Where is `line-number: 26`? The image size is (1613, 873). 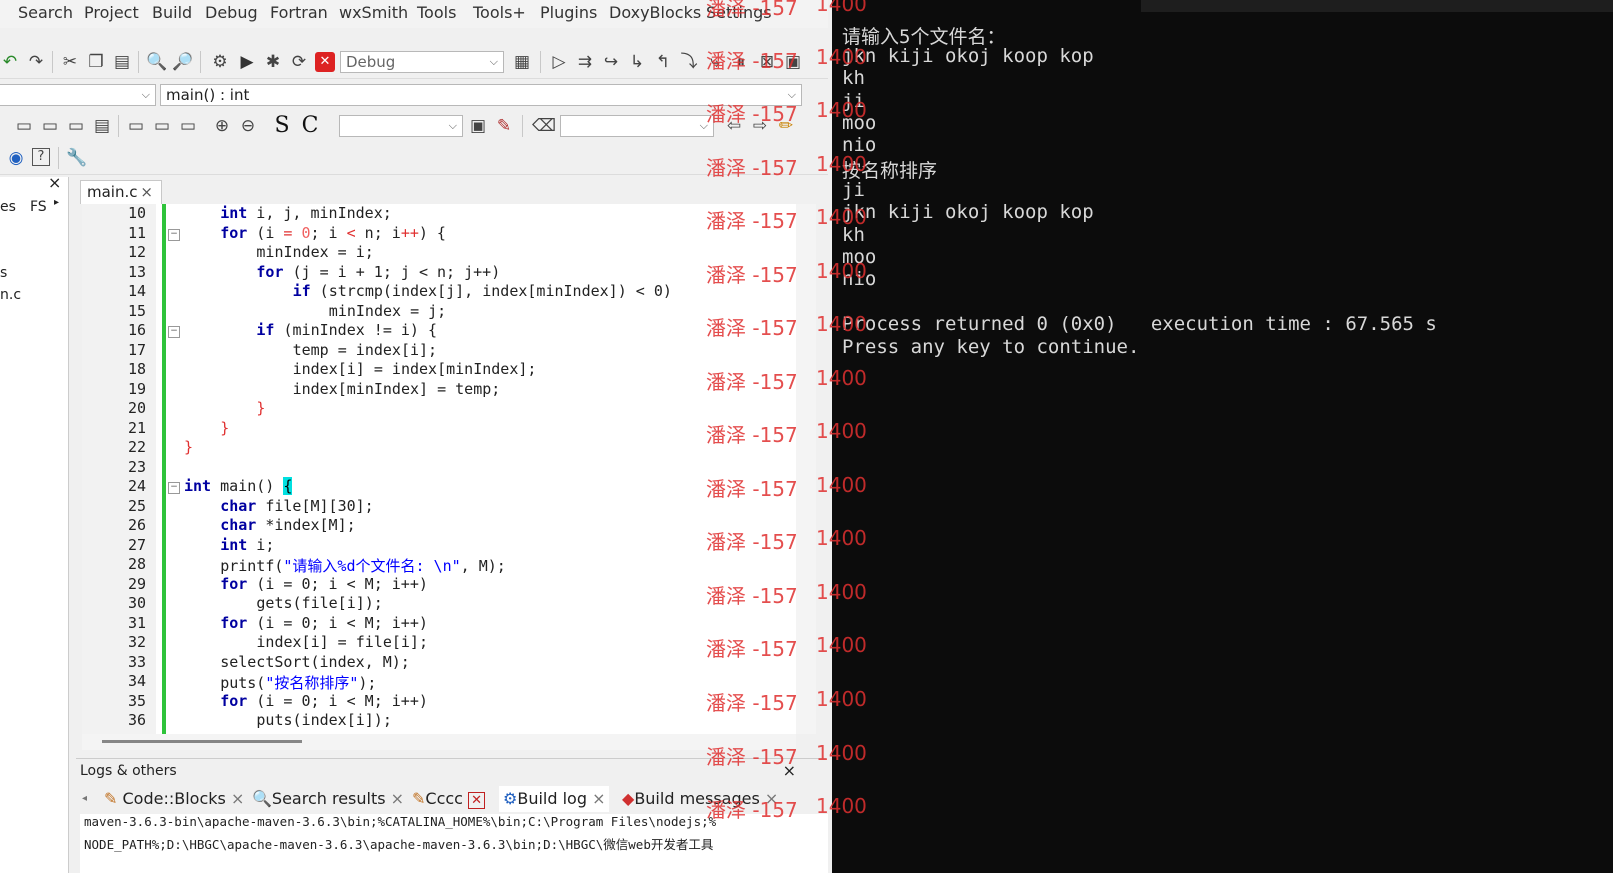 line-number: 26 is located at coordinates (136, 525).